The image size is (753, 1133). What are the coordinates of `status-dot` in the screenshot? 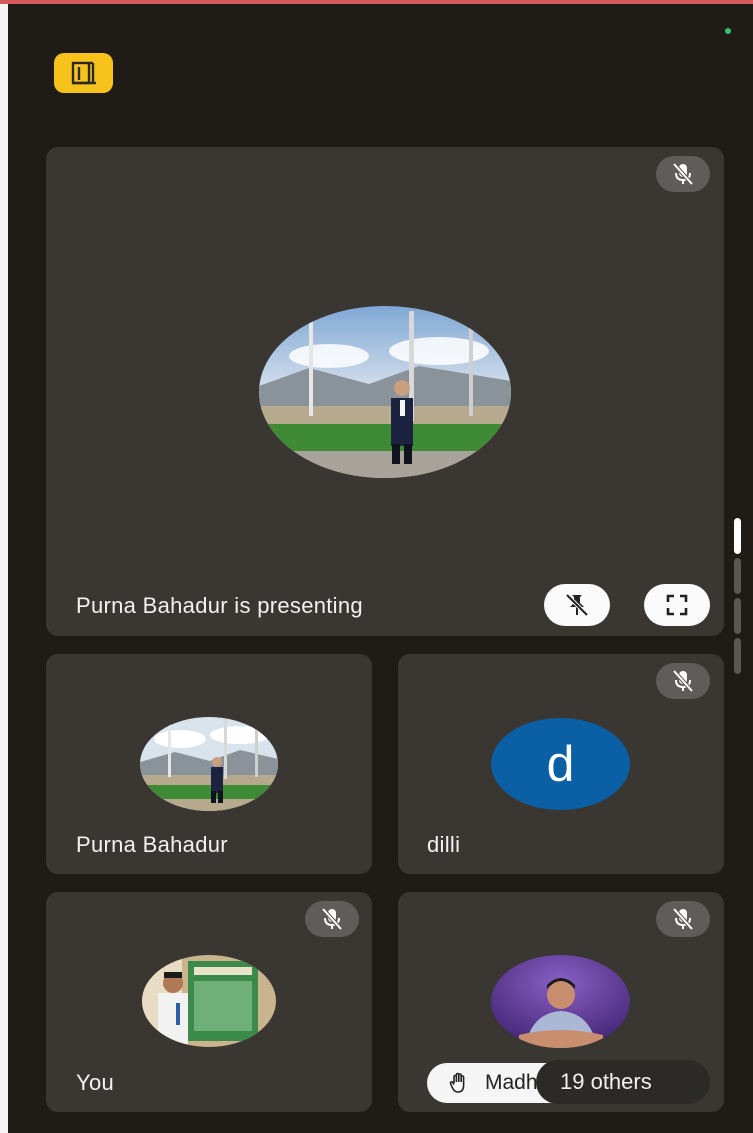 It's located at (728, 31).